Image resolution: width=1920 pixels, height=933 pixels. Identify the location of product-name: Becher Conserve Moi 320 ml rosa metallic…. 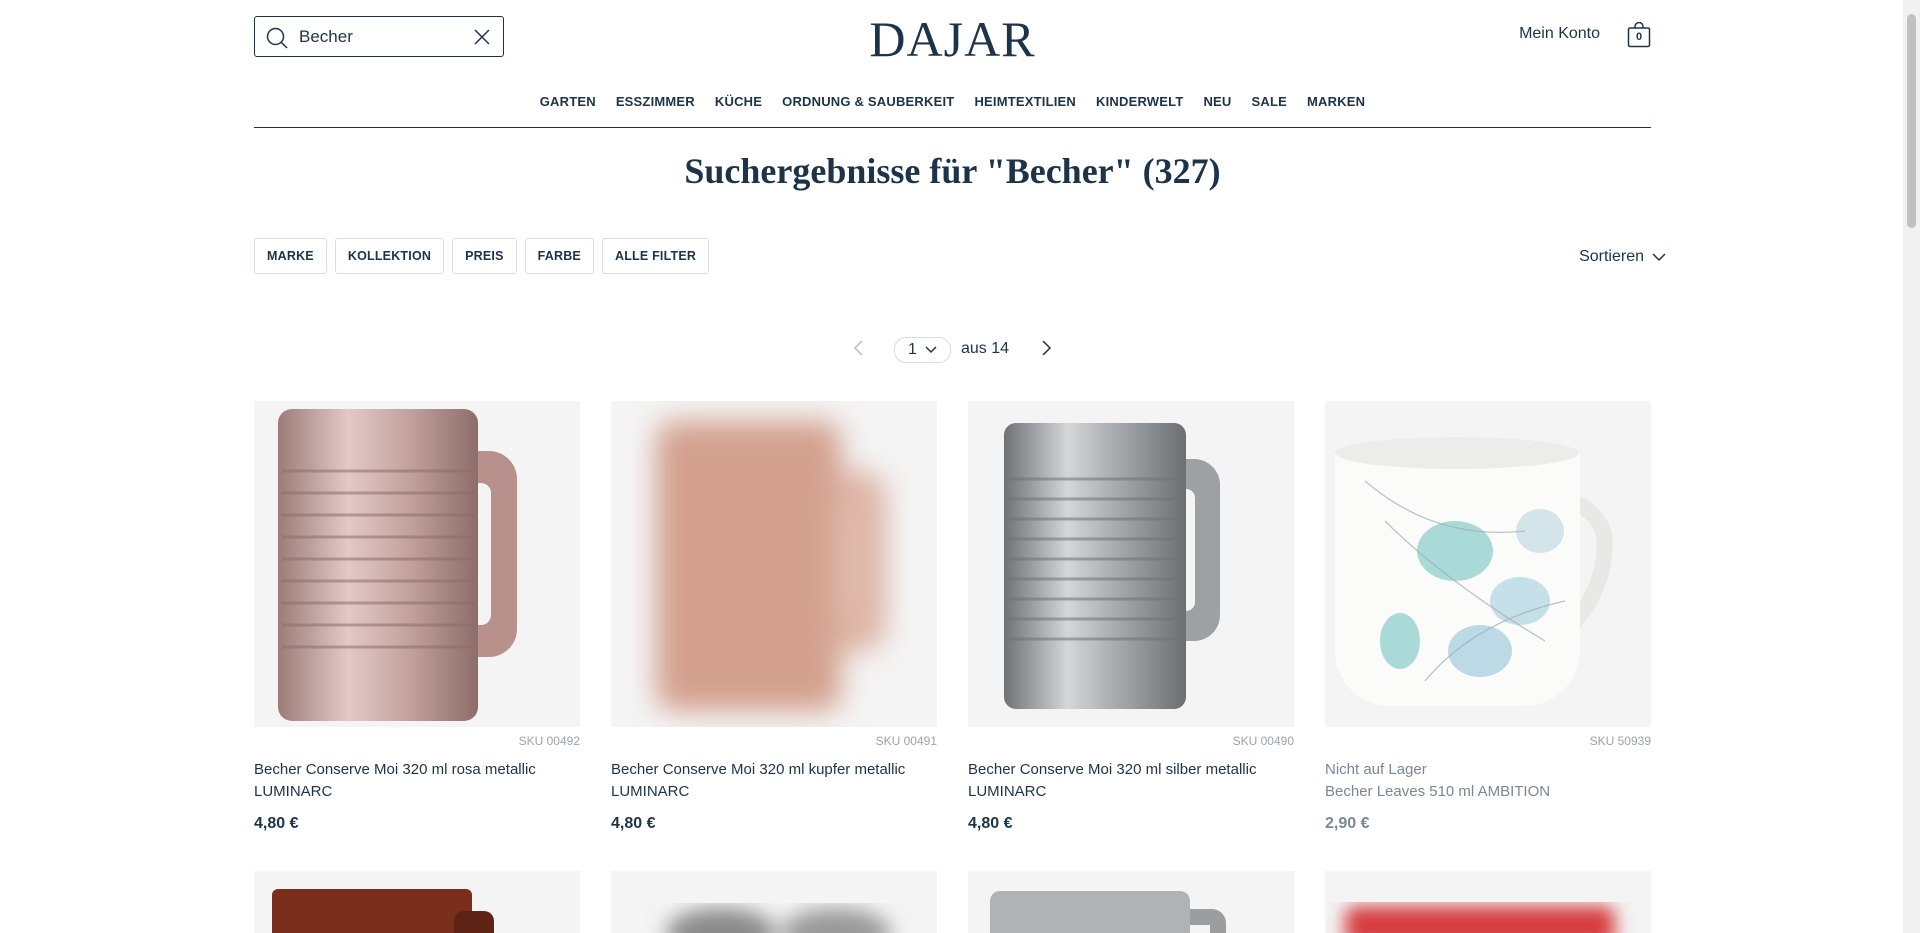
(417, 781).